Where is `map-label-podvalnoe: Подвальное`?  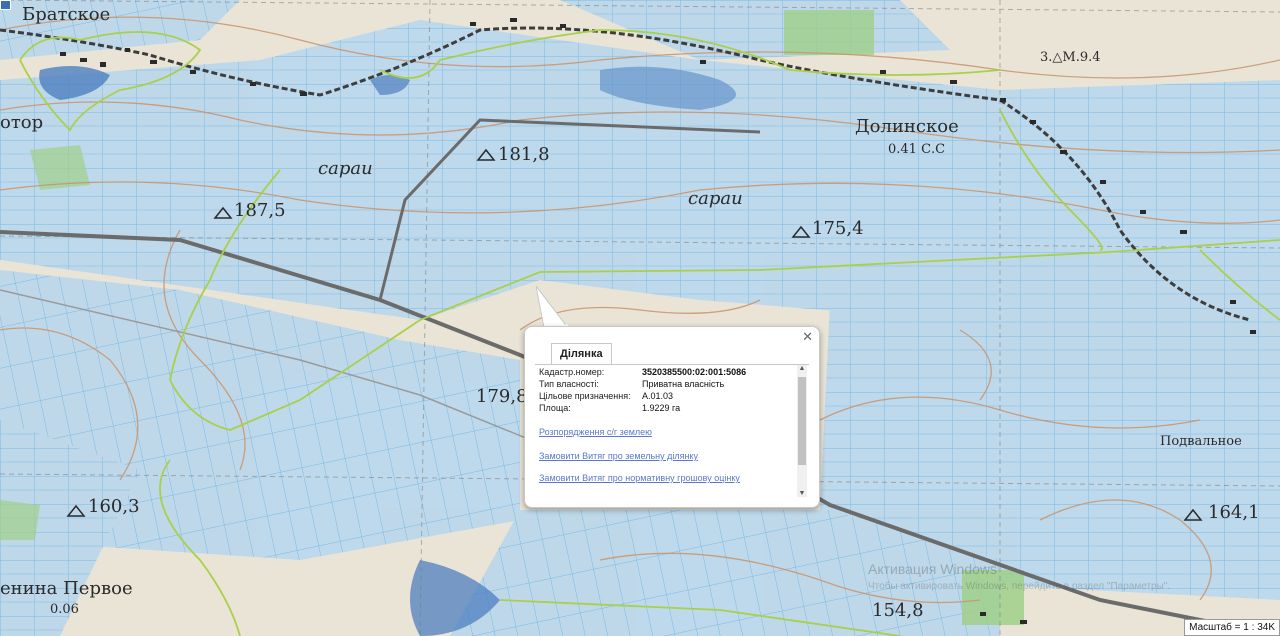 map-label-podvalnoe: Подвальное is located at coordinates (1201, 441).